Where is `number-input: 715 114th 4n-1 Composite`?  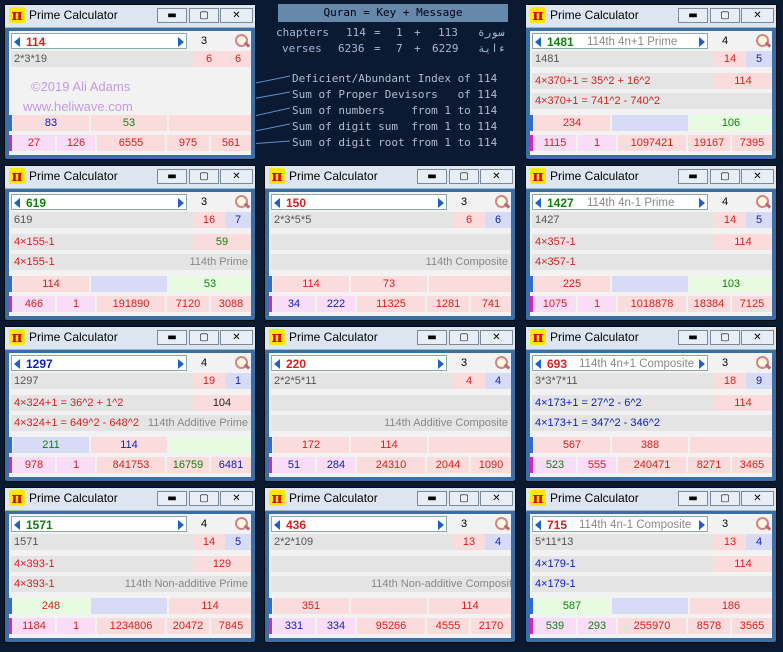 number-input: 715 114th 4n-1 Composite is located at coordinates (620, 524).